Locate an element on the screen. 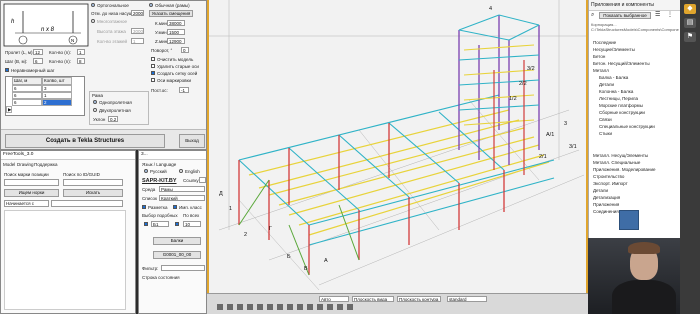 The width and height of the screenshot is (700, 314). search-pos-input is located at coordinates (31, 182).